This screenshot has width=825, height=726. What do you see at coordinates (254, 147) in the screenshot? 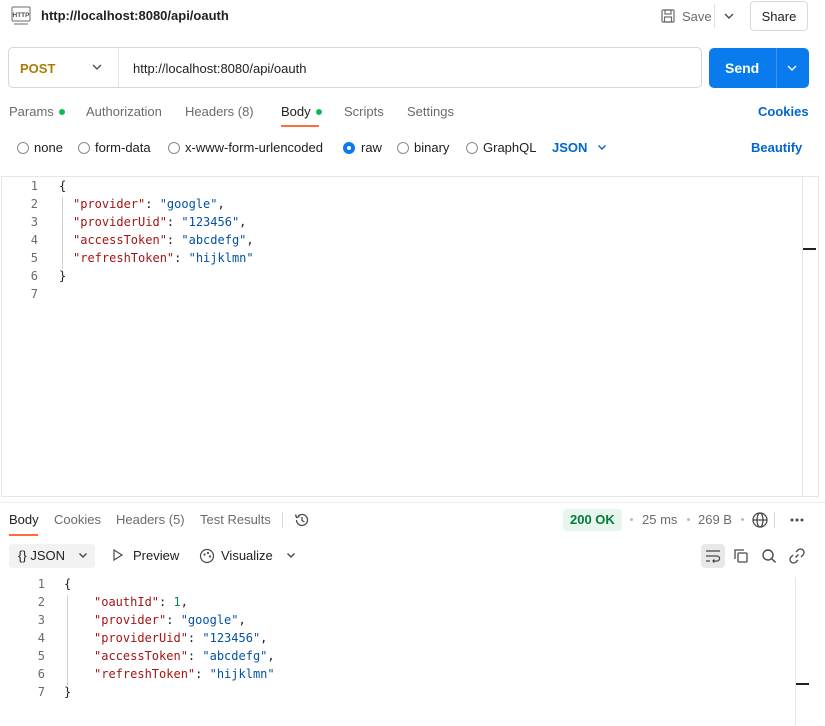
I see `option-urlencoded-label: x-www-form-urlencoded` at bounding box center [254, 147].